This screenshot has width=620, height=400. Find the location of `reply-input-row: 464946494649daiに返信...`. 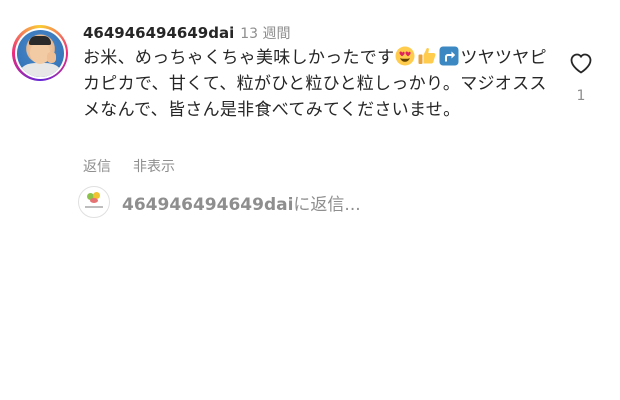

reply-input-row: 464946494649daiに返信... is located at coordinates (219, 202).